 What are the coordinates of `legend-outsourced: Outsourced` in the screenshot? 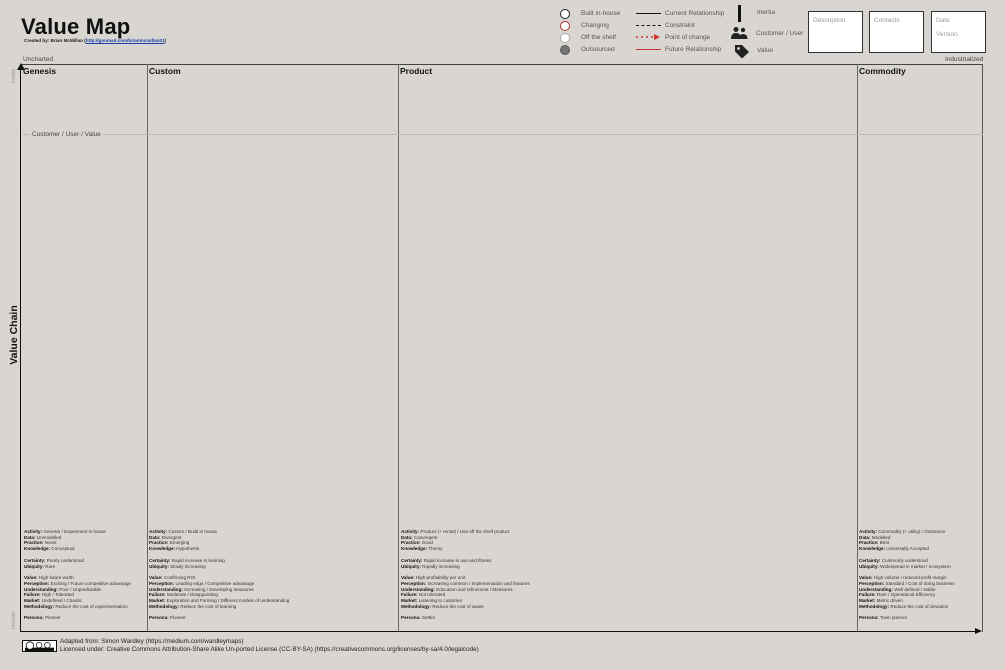 It's located at (598, 49).